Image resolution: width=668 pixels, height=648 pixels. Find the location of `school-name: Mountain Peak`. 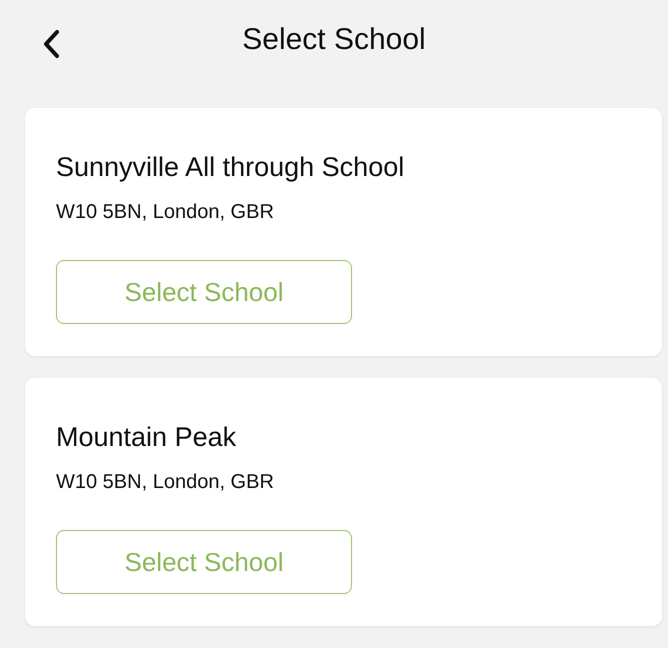

school-name: Mountain Peak is located at coordinates (146, 437).